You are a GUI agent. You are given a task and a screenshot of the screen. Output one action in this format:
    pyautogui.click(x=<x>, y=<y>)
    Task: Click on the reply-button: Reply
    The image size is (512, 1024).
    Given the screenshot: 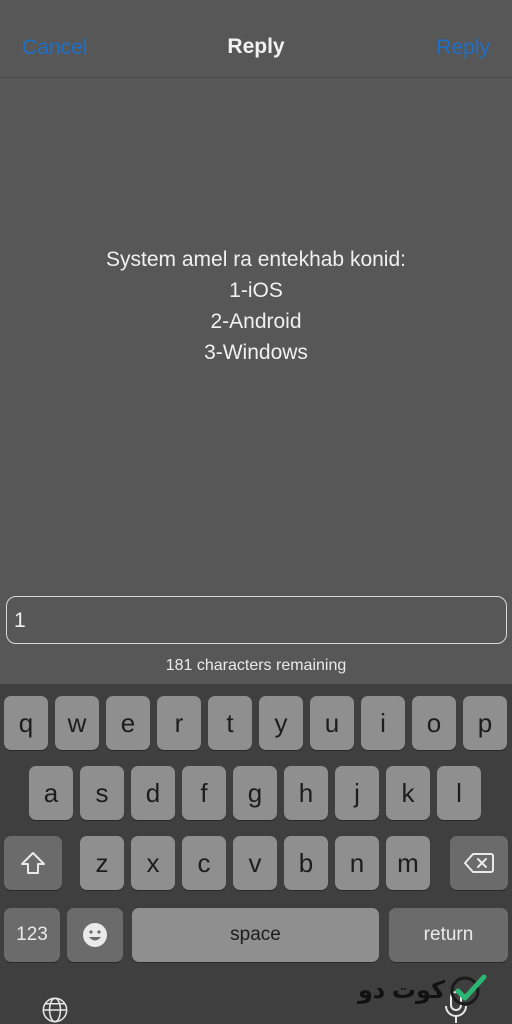 What is the action you would take?
    pyautogui.click(x=463, y=48)
    